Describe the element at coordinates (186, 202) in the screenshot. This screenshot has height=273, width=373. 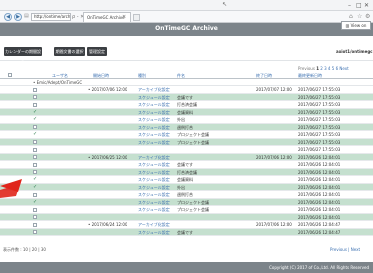
I see `table-row: ✓ スケジュール設定 プロジェクト会議 2017/06/26 12:04:01` at that location.